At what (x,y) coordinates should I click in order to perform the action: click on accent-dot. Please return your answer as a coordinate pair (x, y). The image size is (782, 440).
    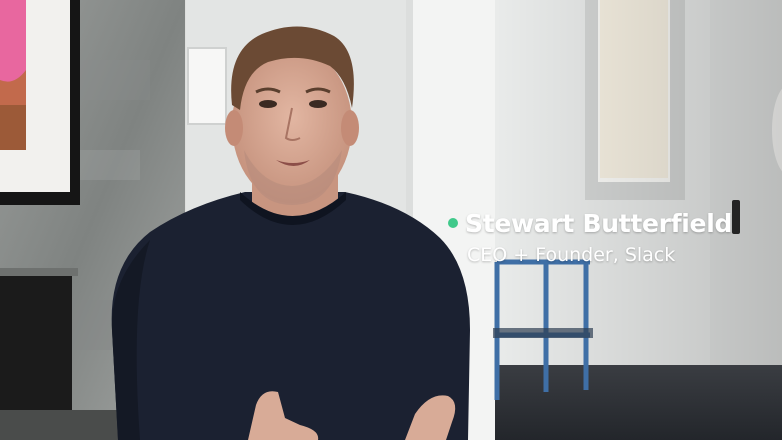
    Looking at the image, I should click on (453, 223).